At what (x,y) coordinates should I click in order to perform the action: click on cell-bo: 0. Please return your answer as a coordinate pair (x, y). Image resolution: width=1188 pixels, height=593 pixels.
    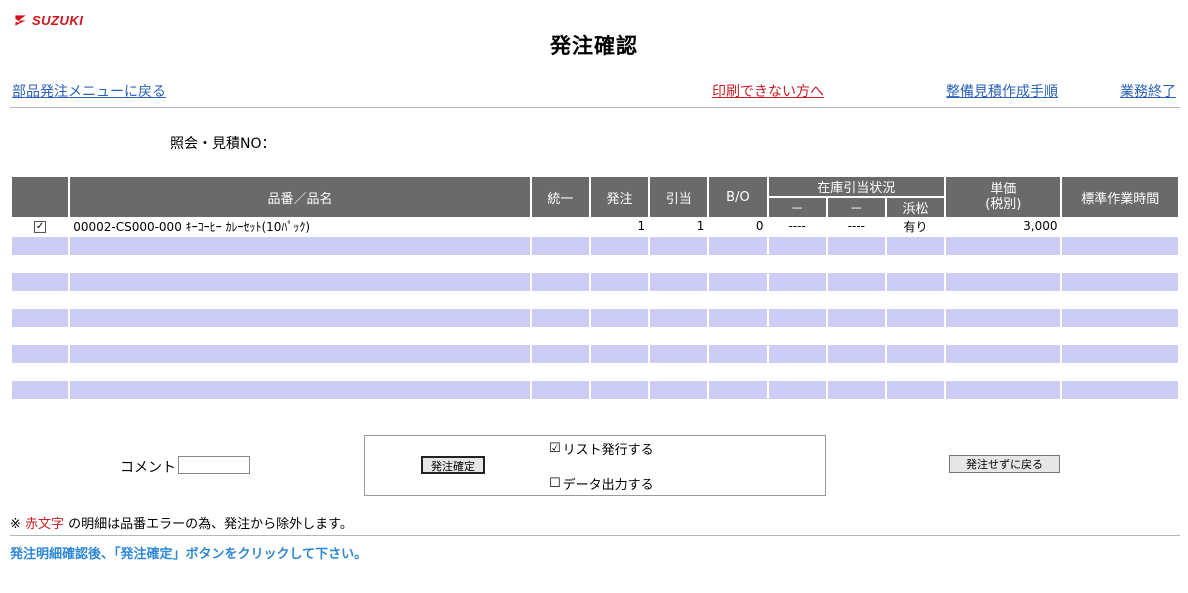
    Looking at the image, I should click on (759, 226).